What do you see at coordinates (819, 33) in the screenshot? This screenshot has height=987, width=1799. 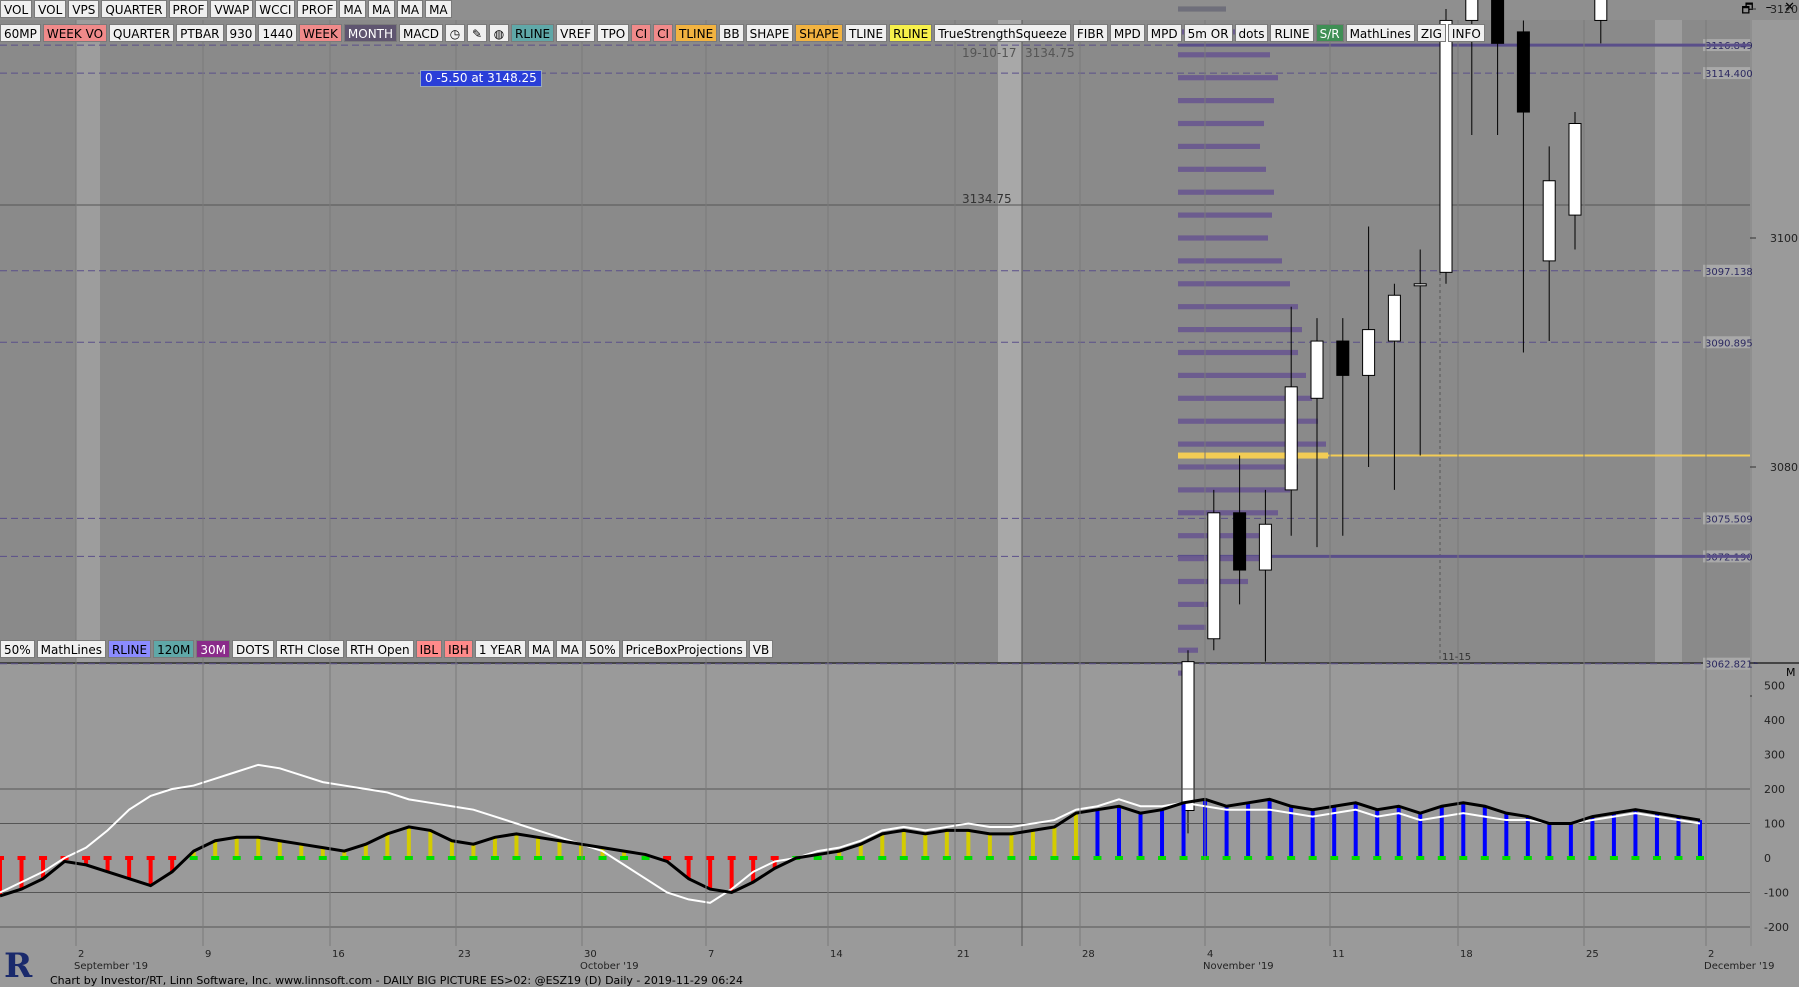 I see `main-toolbar-20-button: SHAPE` at bounding box center [819, 33].